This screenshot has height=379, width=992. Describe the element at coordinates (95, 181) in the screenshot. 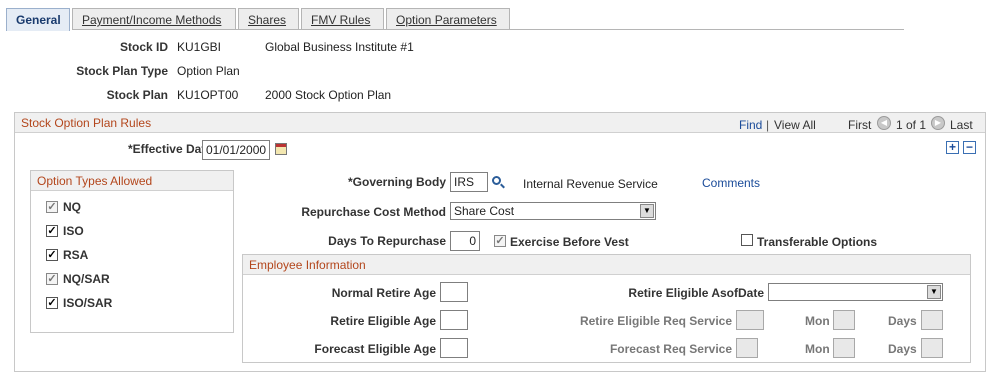

I see `option-types-title: Option Types Allowed` at that location.